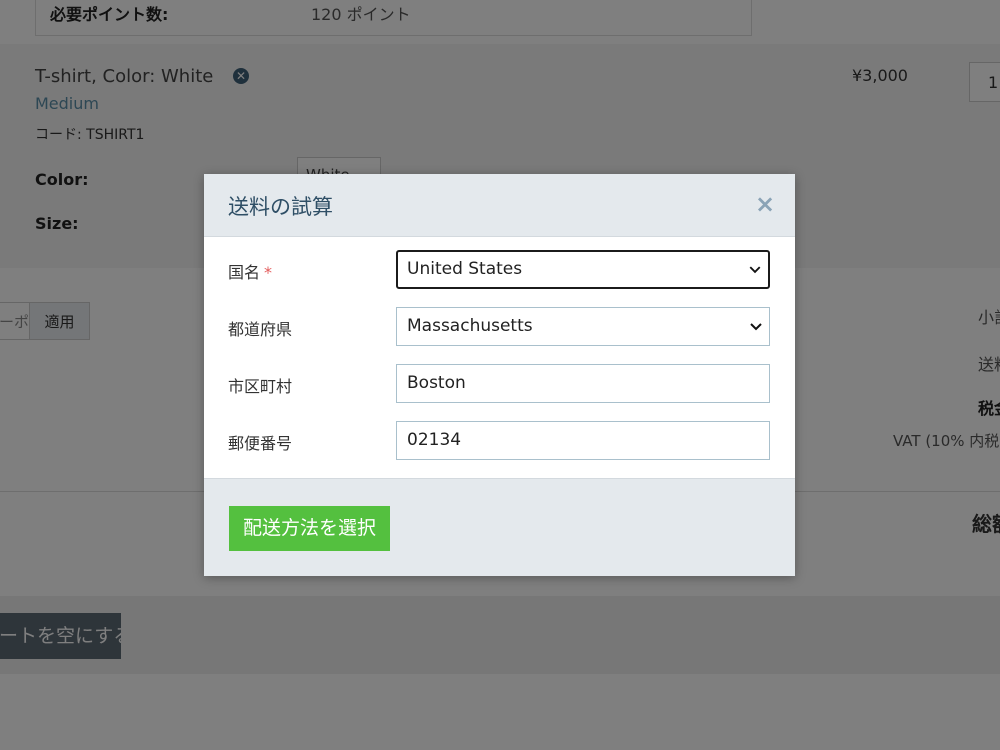  What do you see at coordinates (250, 272) in the screenshot?
I see `country-label: 国名 *` at bounding box center [250, 272].